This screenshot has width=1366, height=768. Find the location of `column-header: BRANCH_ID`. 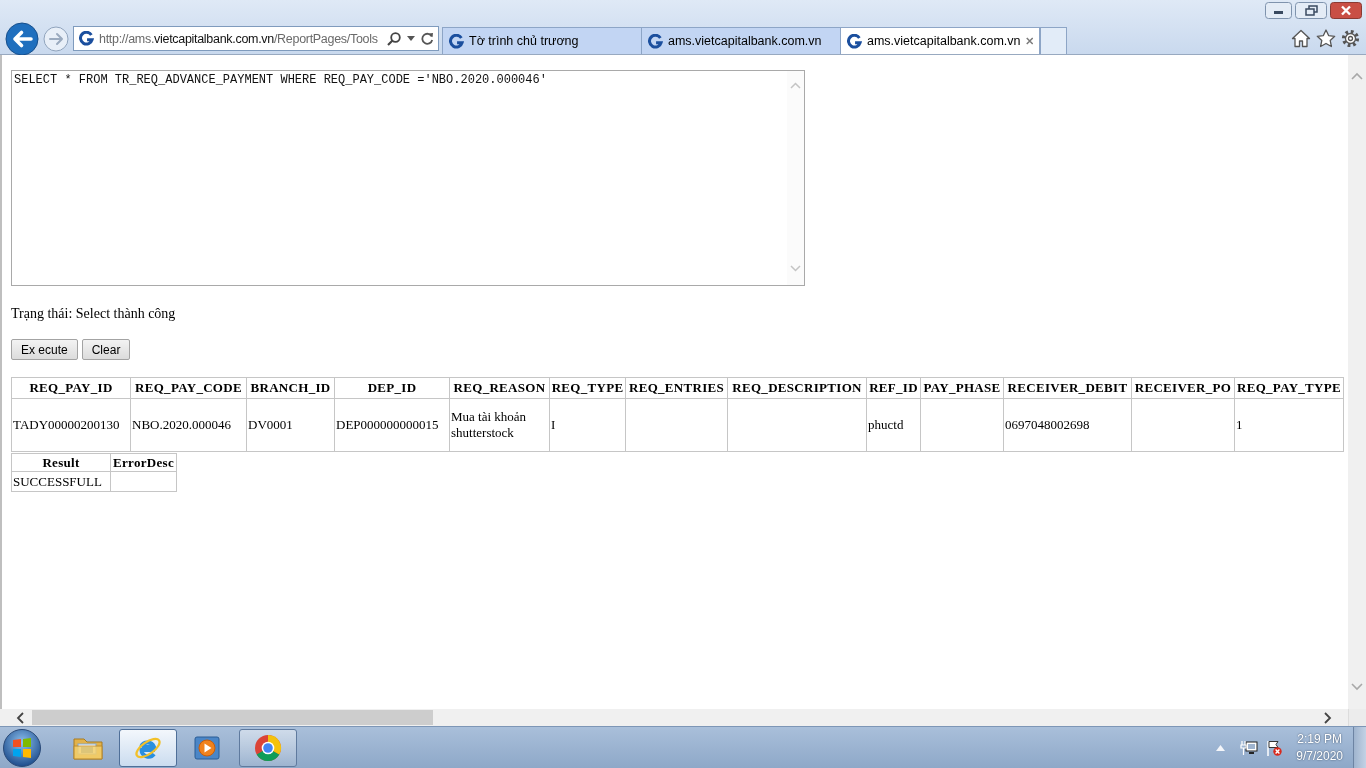

column-header: BRANCH_ID is located at coordinates (290, 388).